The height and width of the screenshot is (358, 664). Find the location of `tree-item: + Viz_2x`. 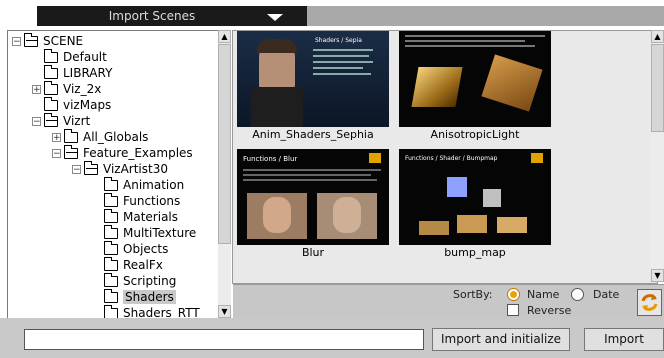

tree-item: + Viz_2x is located at coordinates (66, 89).